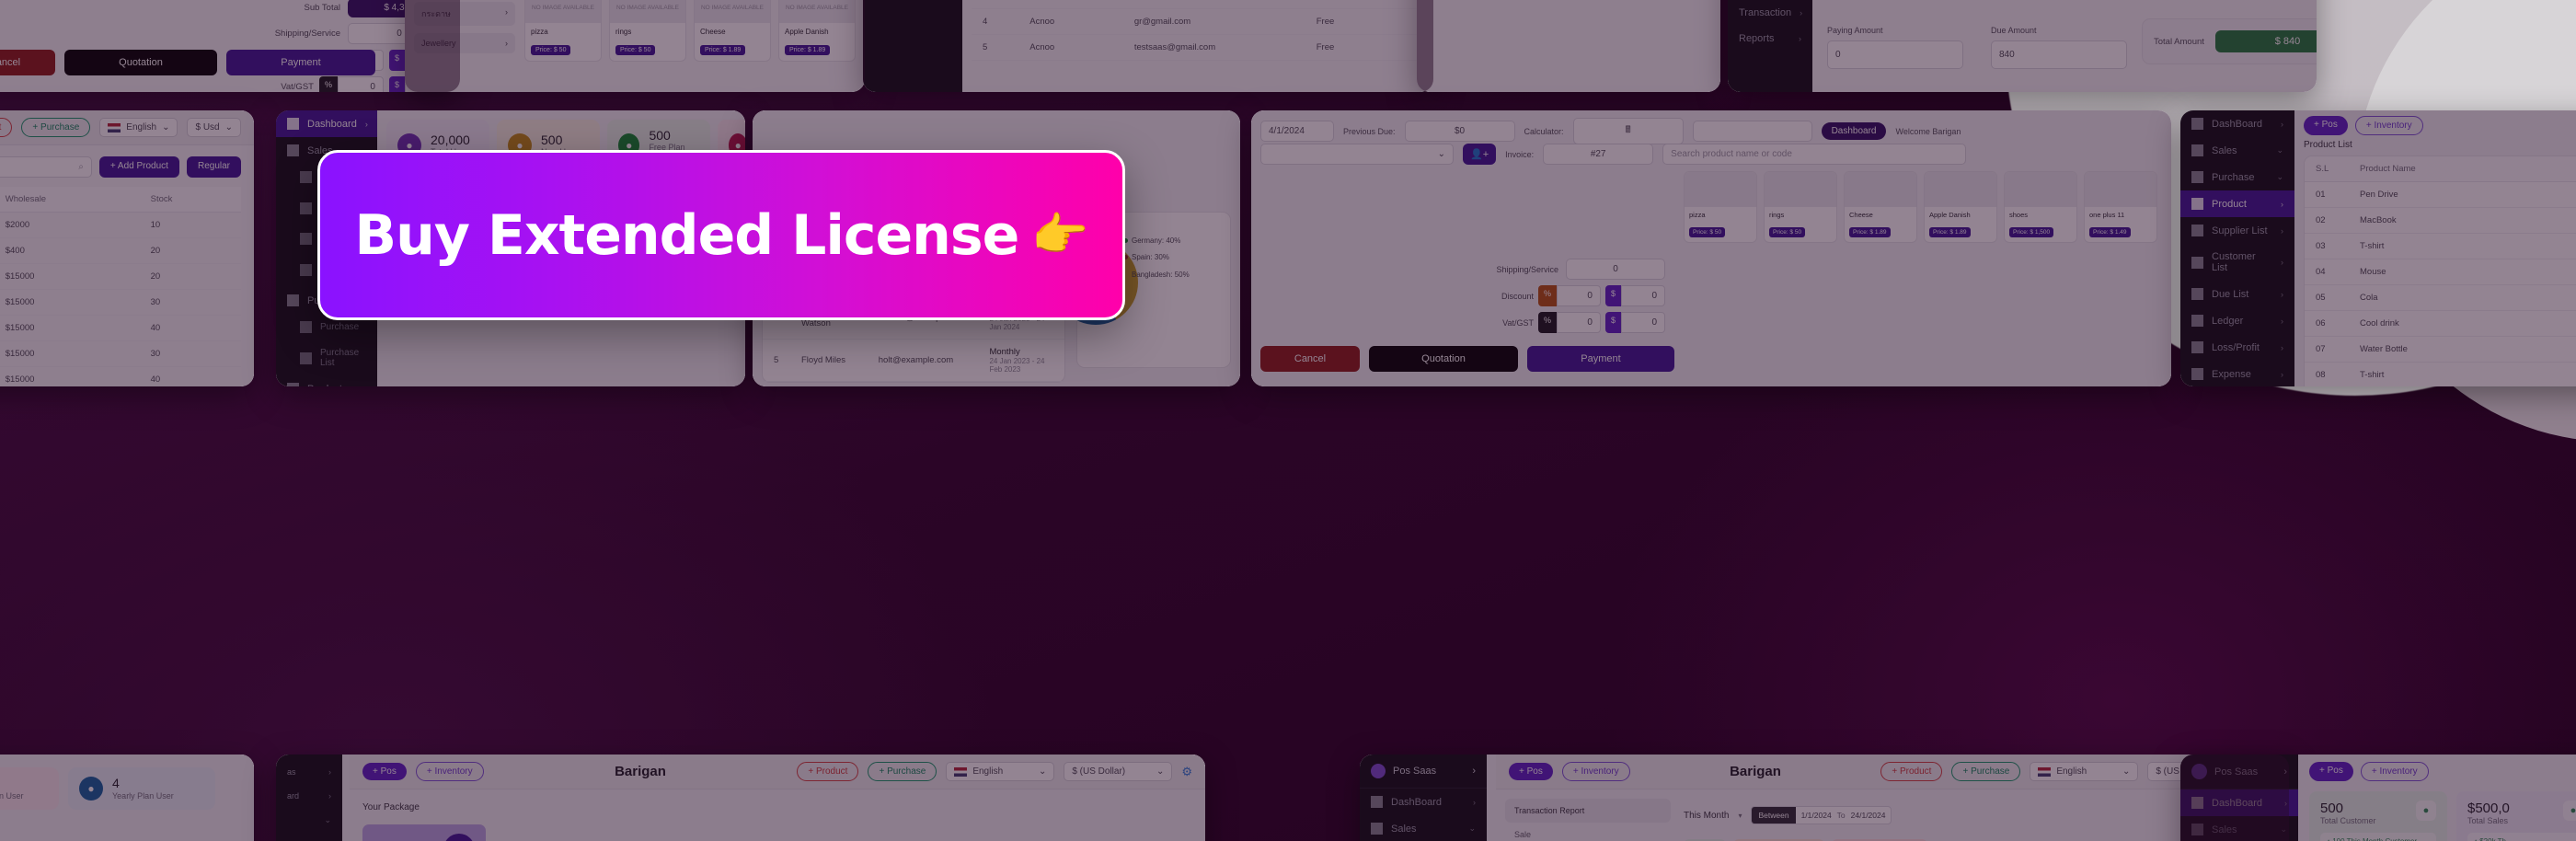 The image size is (2576, 841). What do you see at coordinates (326, 381) in the screenshot?
I see `sidebar-item-product: Product` at bounding box center [326, 381].